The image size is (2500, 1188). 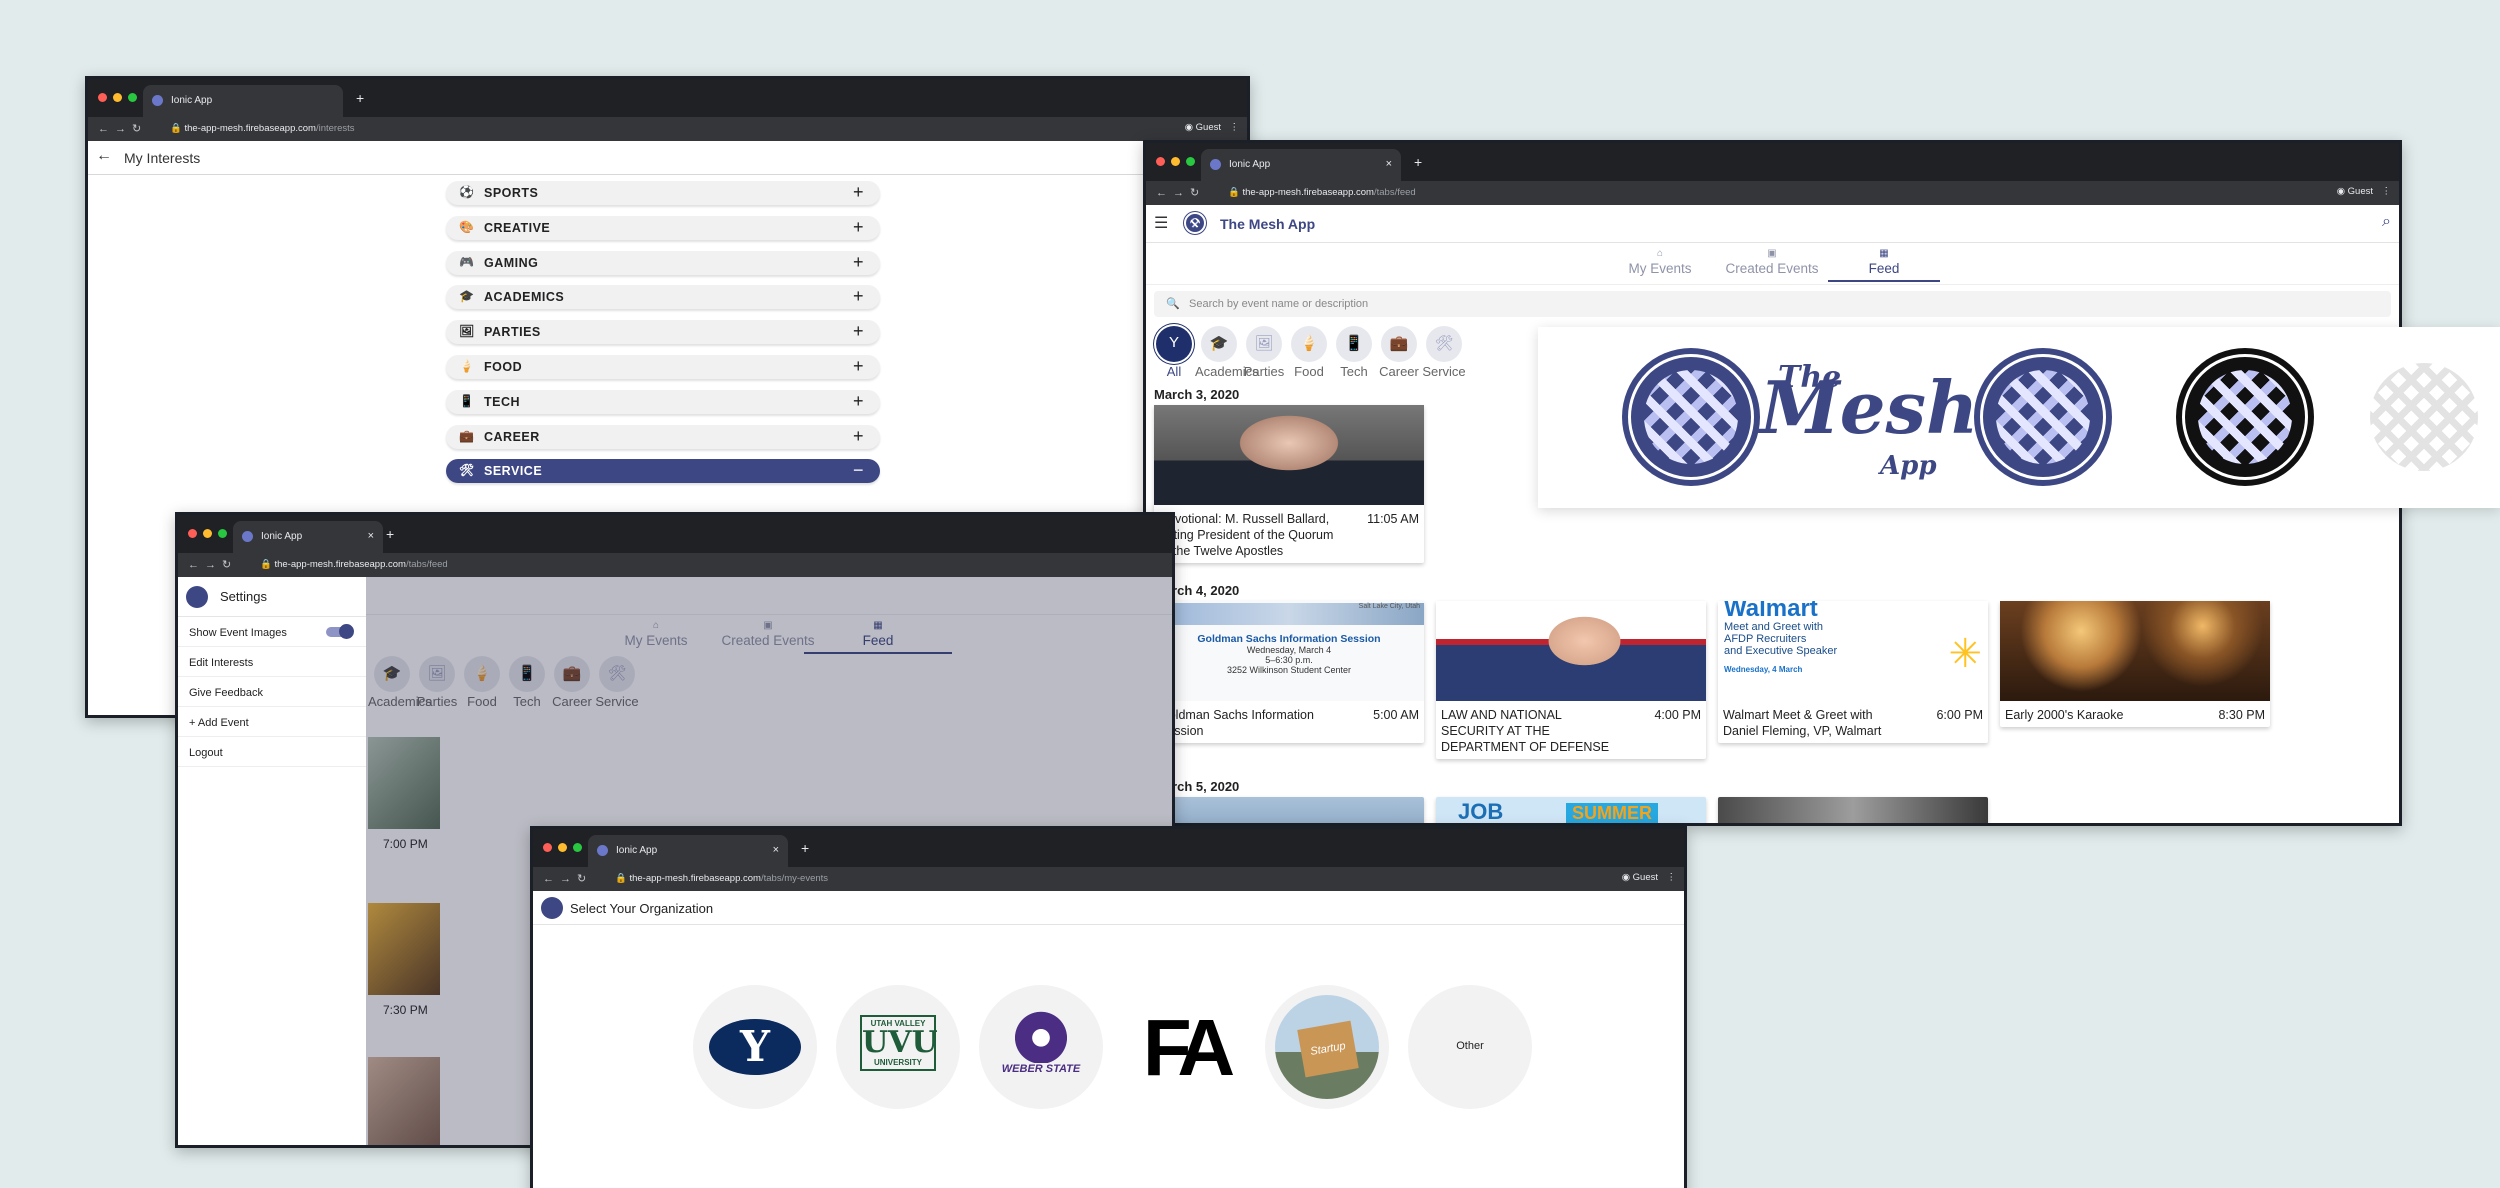 I want to click on org-other: Other, so click(x=1470, y=1047).